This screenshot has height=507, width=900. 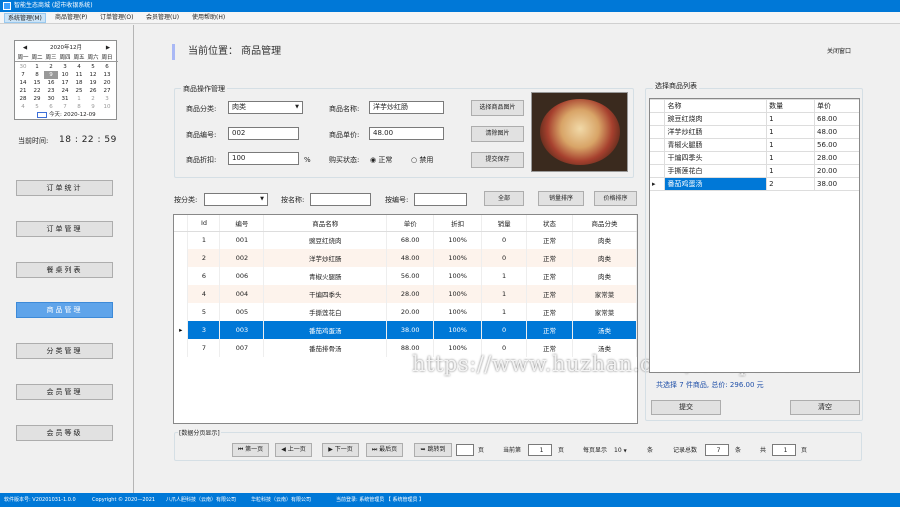 What do you see at coordinates (340, 450) in the screenshot?
I see `next-page-button: ▶ 下一页` at bounding box center [340, 450].